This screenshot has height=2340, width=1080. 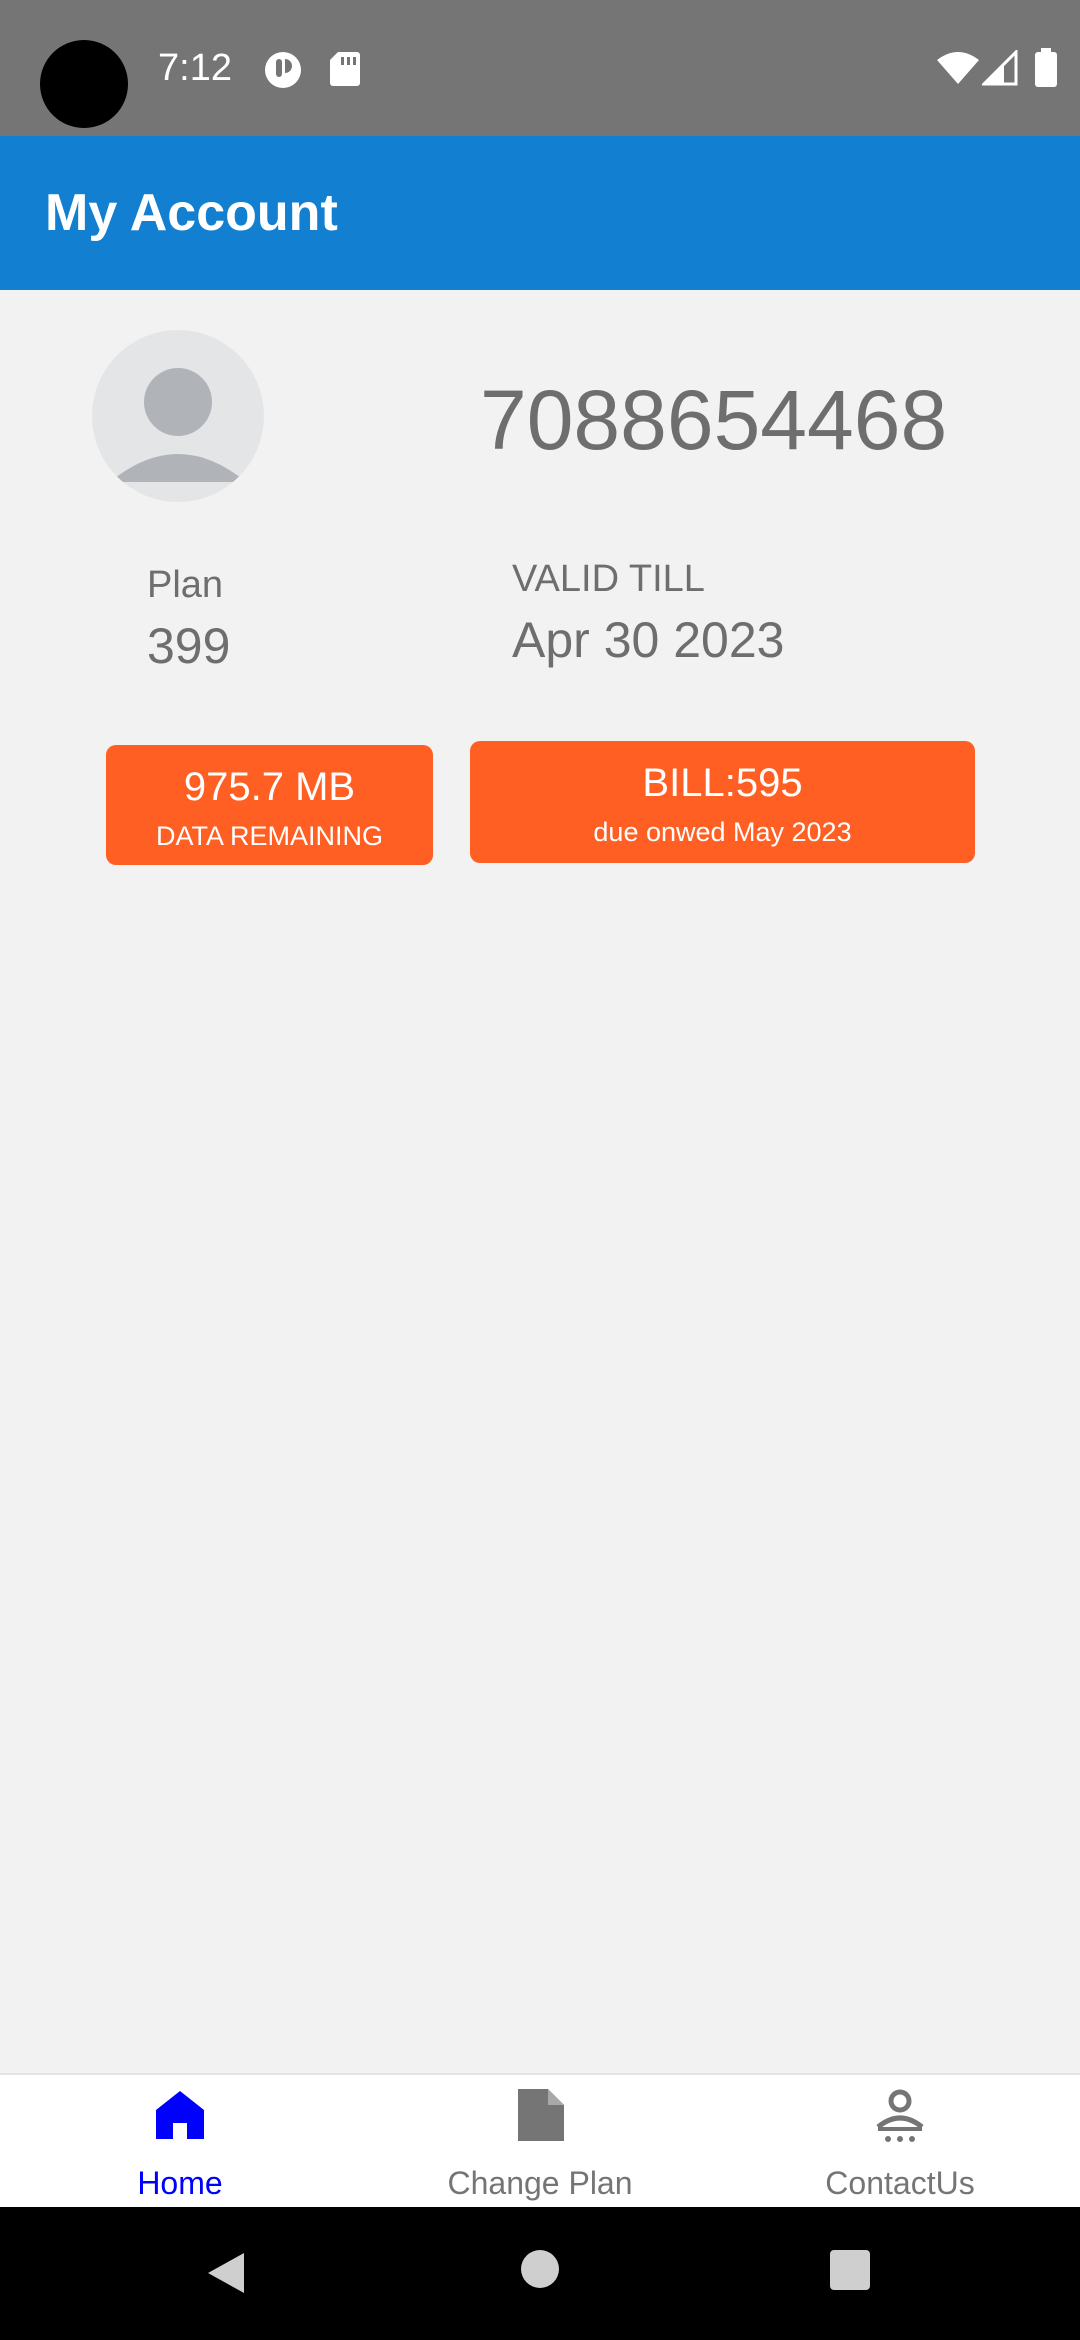 I want to click on app-bar: My Account, so click(x=540, y=213).